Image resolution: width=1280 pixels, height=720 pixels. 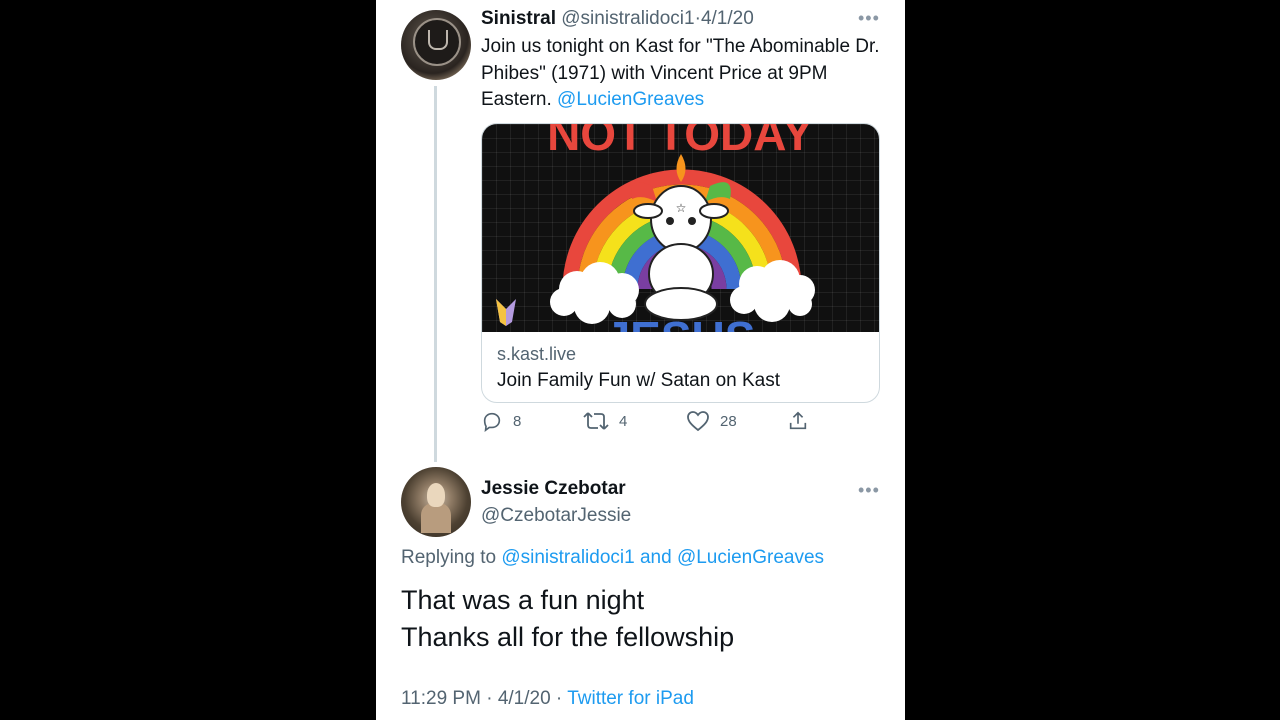 I want to click on share-button, so click(x=803, y=421).